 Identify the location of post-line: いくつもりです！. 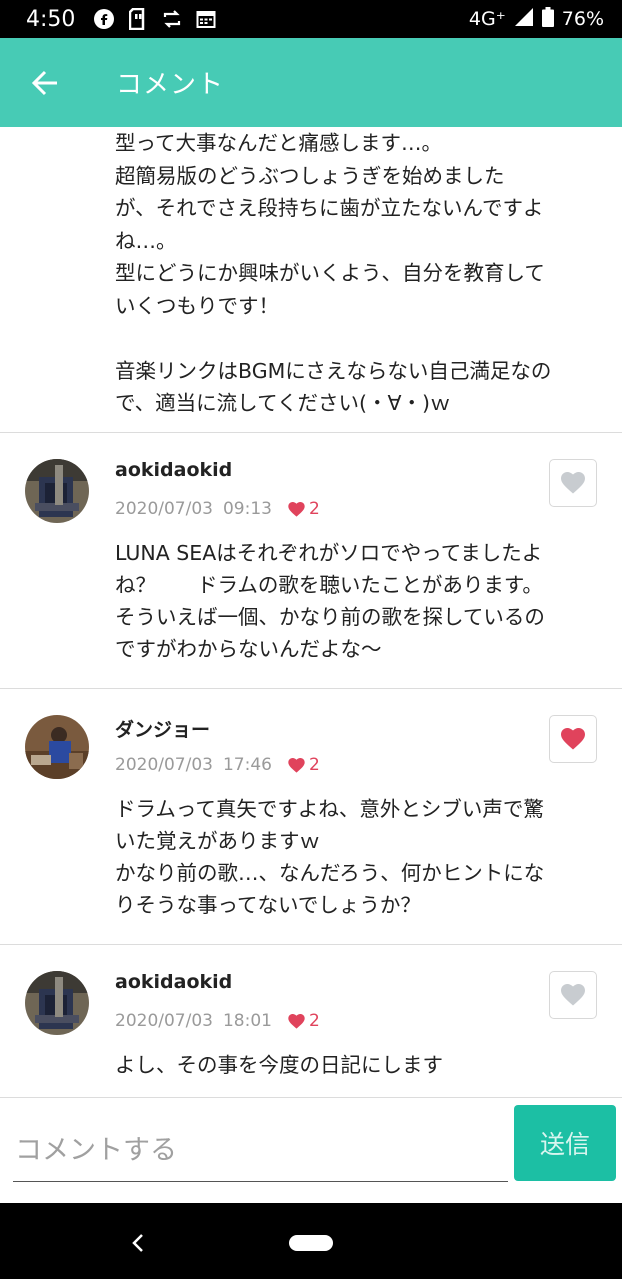
(197, 305).